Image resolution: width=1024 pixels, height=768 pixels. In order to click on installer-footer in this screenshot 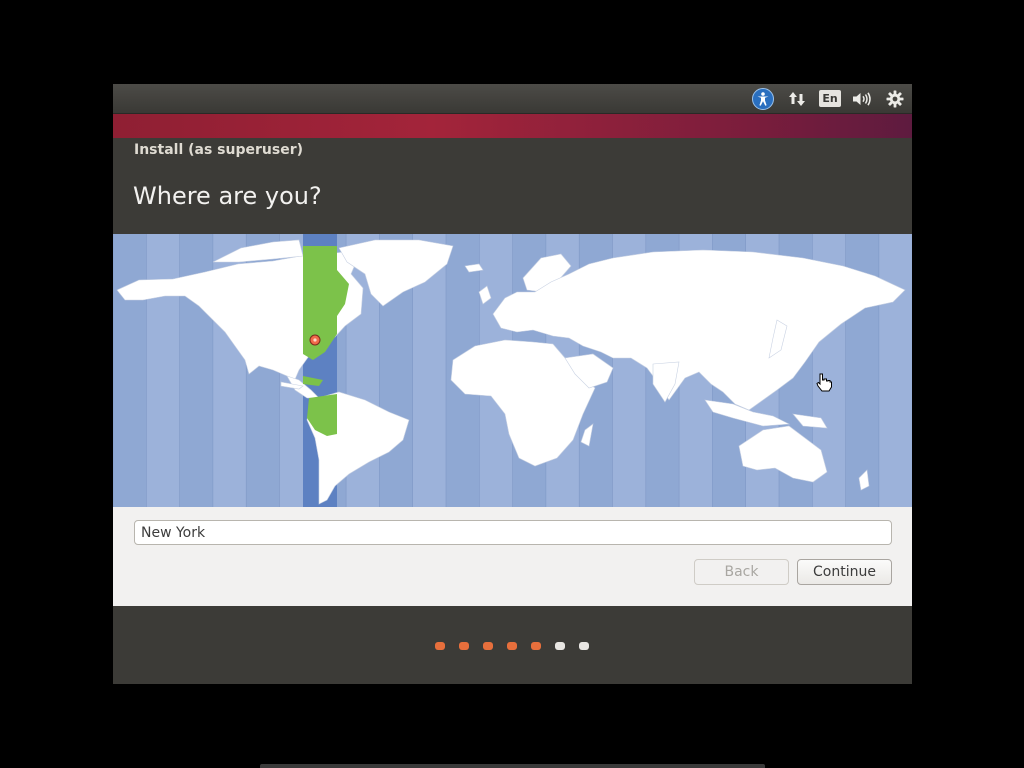, I will do `click(512, 645)`.